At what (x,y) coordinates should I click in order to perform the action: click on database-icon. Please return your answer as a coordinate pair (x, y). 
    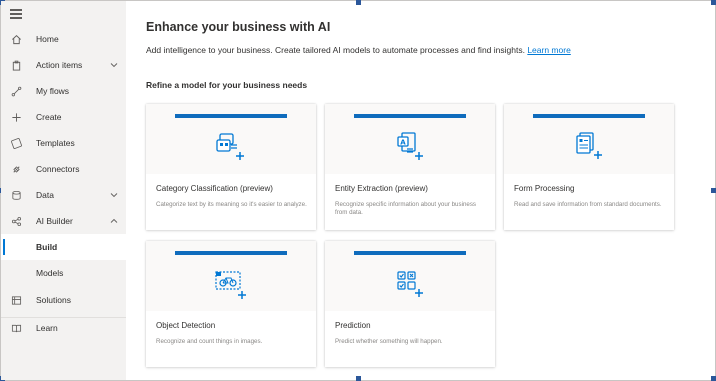
    Looking at the image, I should click on (16, 195).